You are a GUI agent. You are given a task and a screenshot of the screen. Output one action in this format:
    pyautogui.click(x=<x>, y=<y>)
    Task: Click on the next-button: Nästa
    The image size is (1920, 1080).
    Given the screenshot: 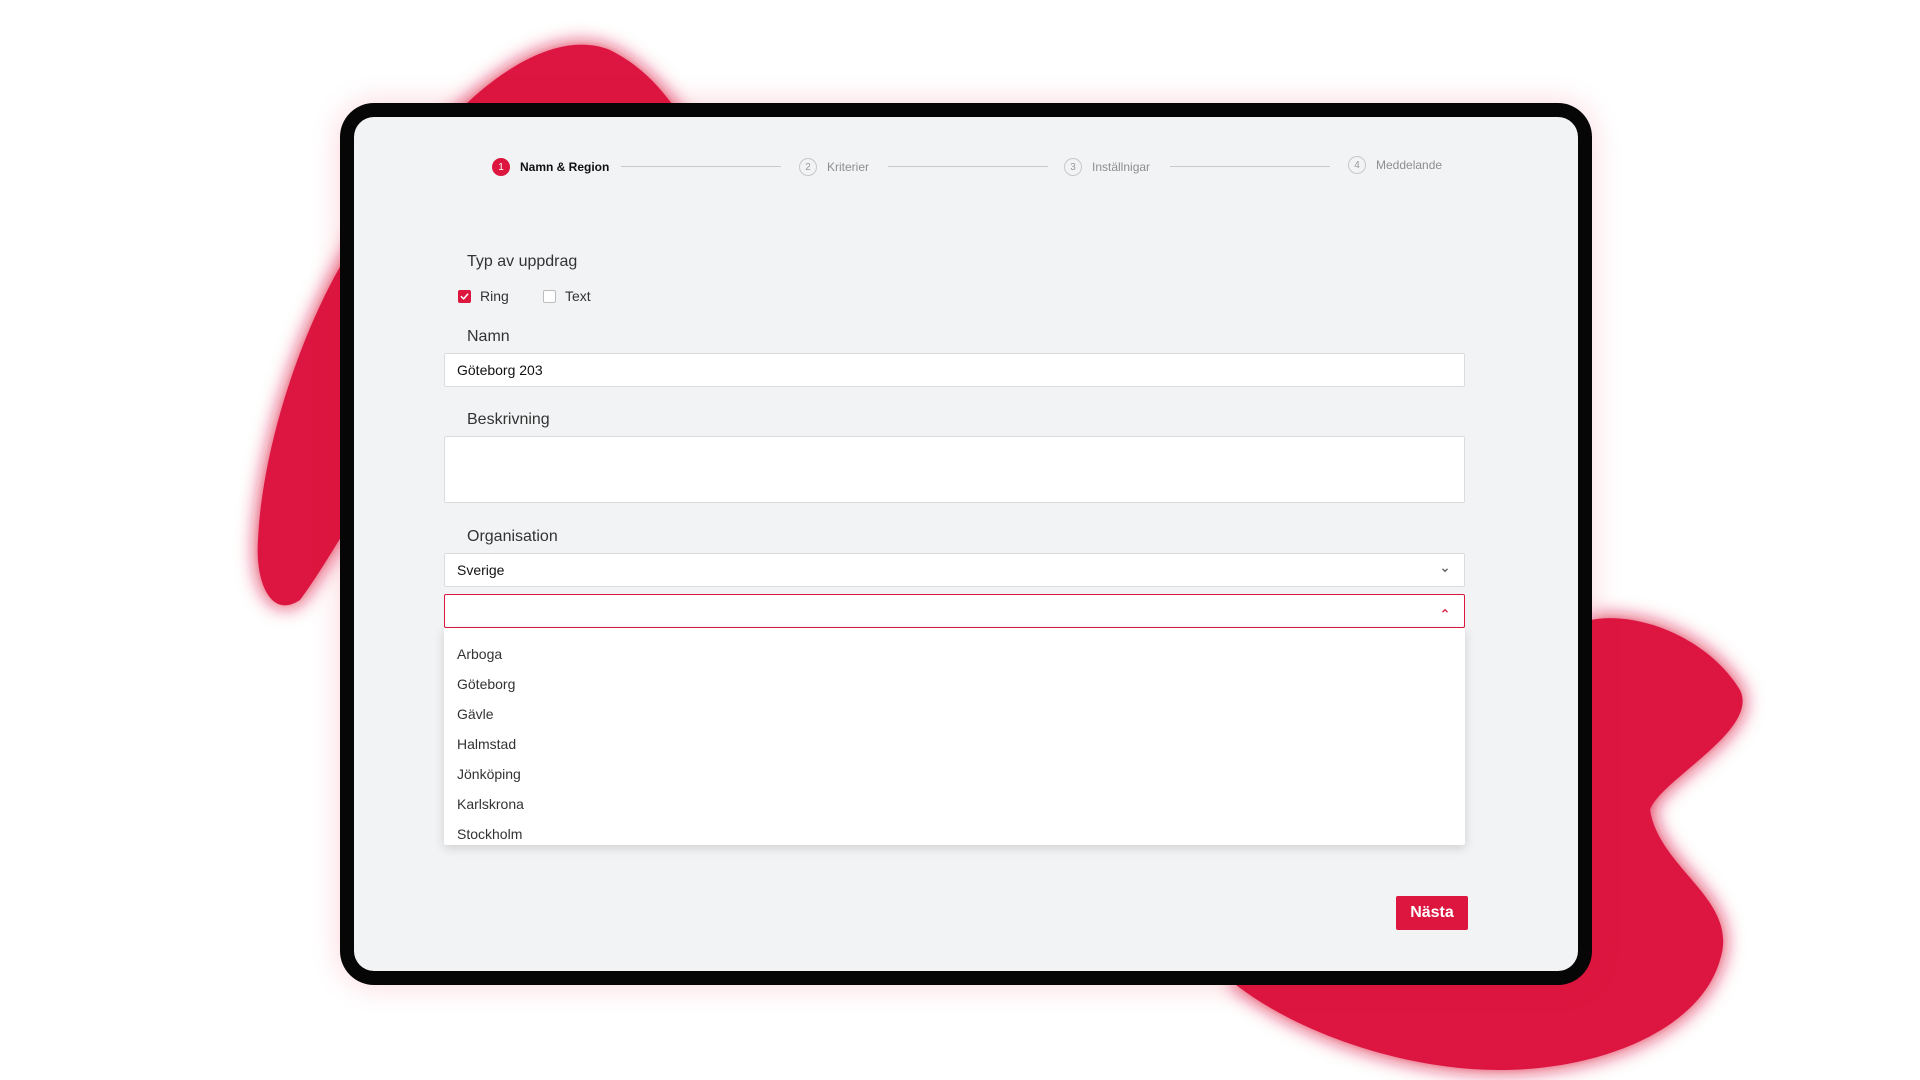 What is the action you would take?
    pyautogui.click(x=1432, y=913)
    